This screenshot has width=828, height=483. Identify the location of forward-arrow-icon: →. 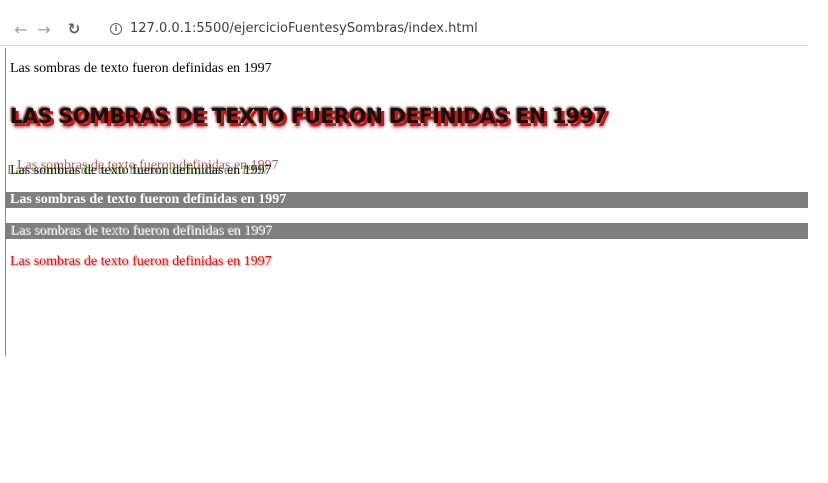
(44, 29).